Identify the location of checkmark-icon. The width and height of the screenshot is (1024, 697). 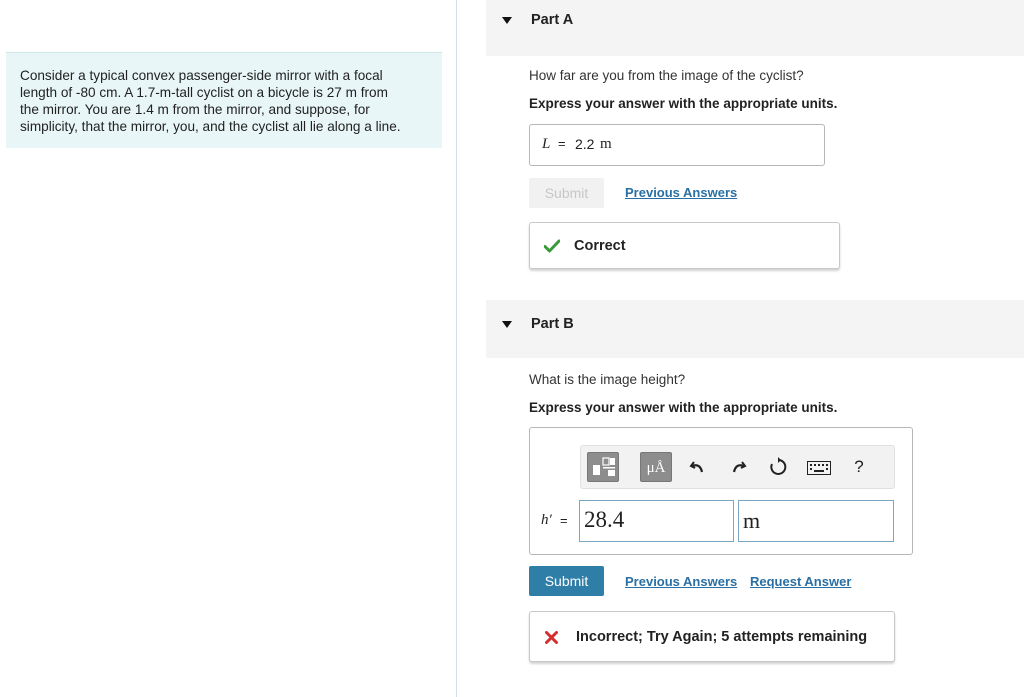
(552, 246).